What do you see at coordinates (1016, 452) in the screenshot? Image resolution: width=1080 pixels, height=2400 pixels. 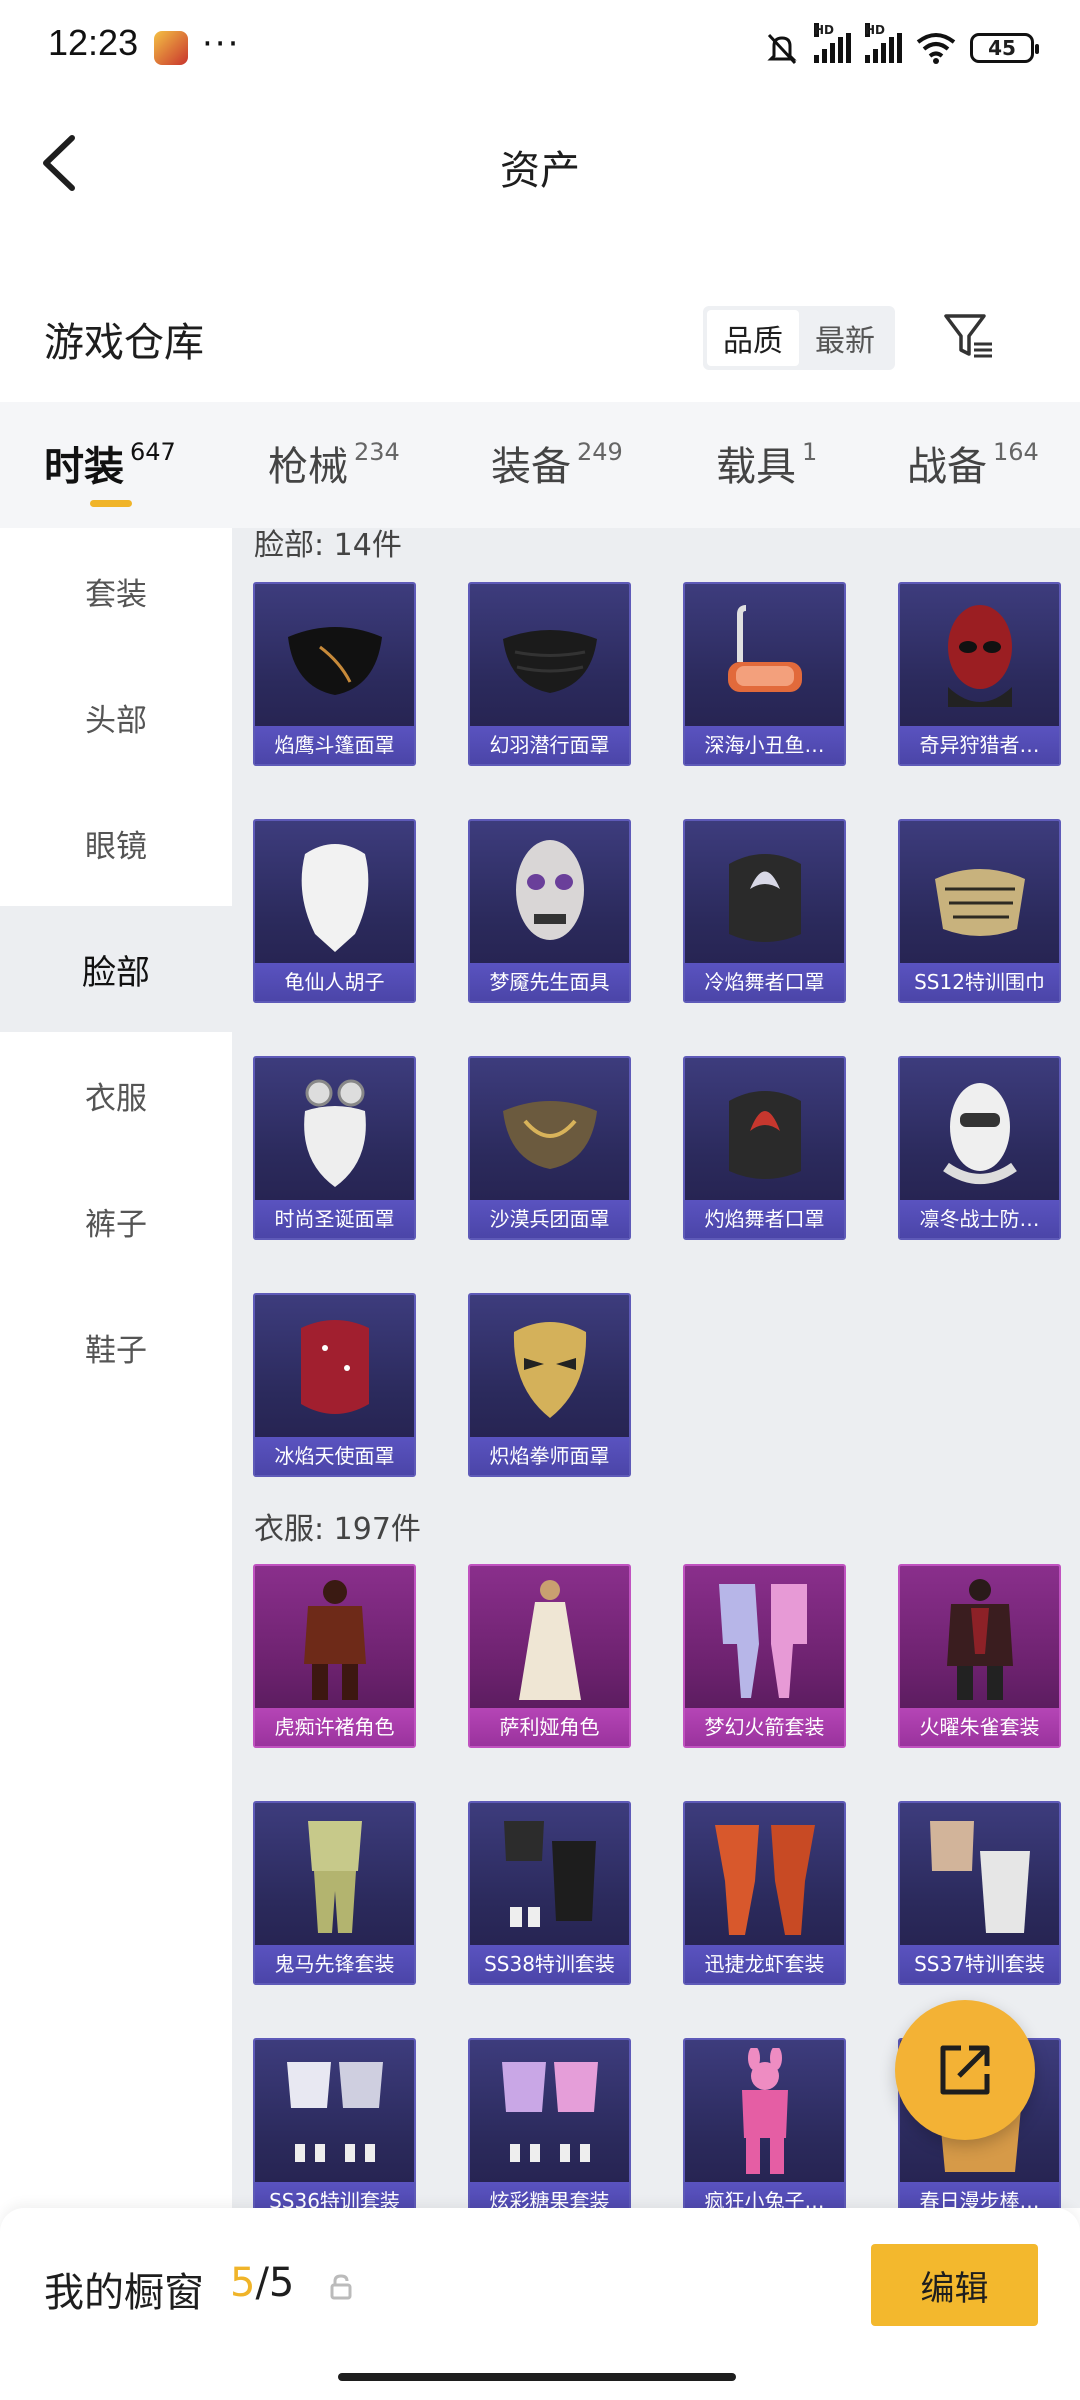 I see `tab-count: 164` at bounding box center [1016, 452].